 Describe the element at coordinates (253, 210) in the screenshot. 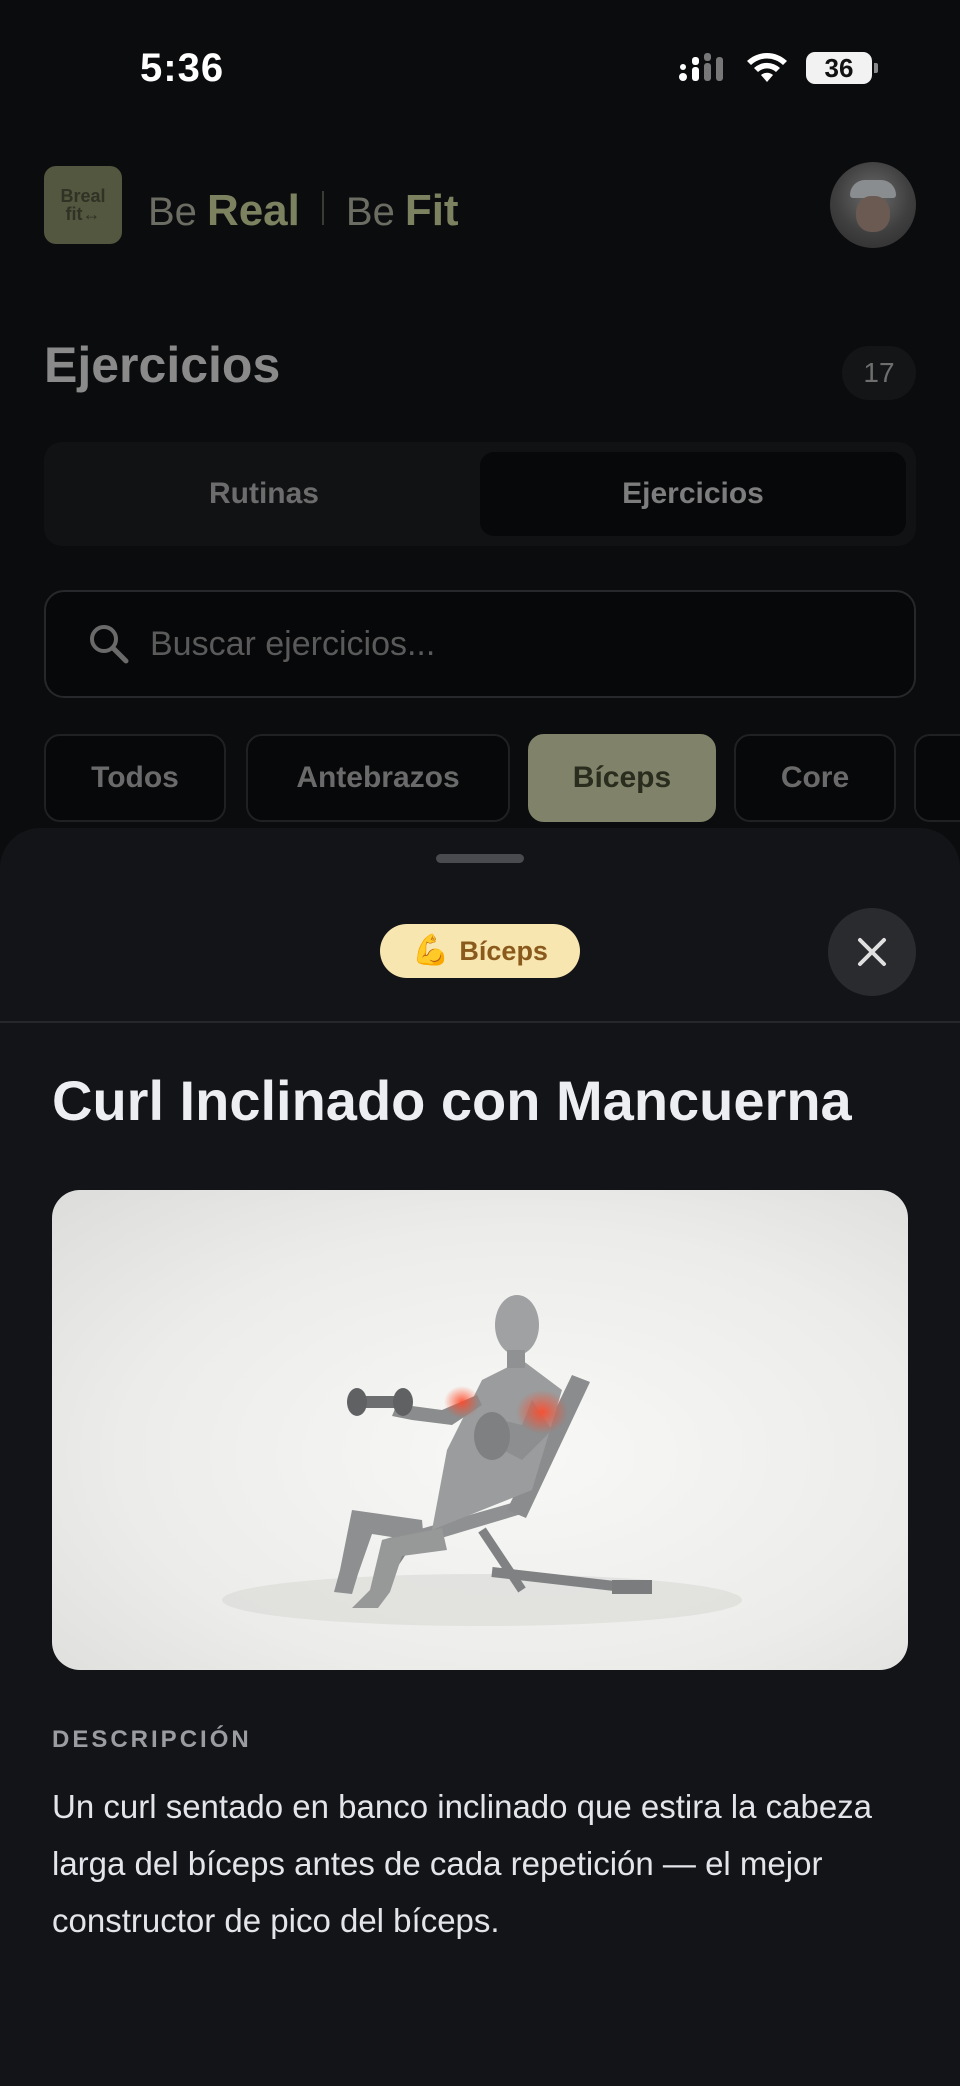

I see `brand-real: Real` at that location.